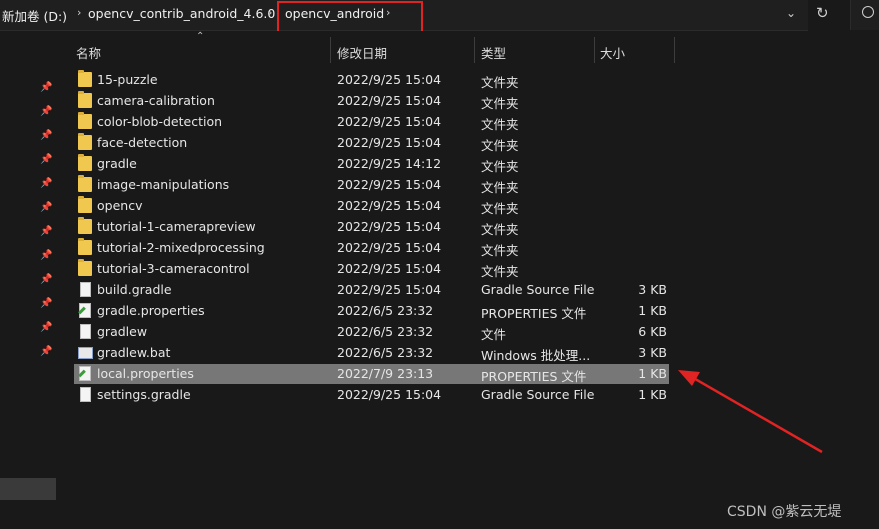 This screenshot has width=879, height=529. What do you see at coordinates (34, 15) in the screenshot?
I see `breadcrumb-drive: 新加卷 (D:)` at bounding box center [34, 15].